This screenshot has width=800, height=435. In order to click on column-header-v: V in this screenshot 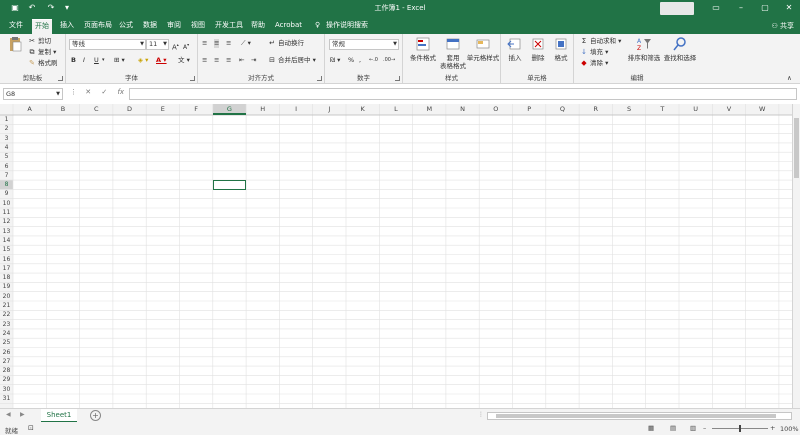, I will do `click(728, 109)`.